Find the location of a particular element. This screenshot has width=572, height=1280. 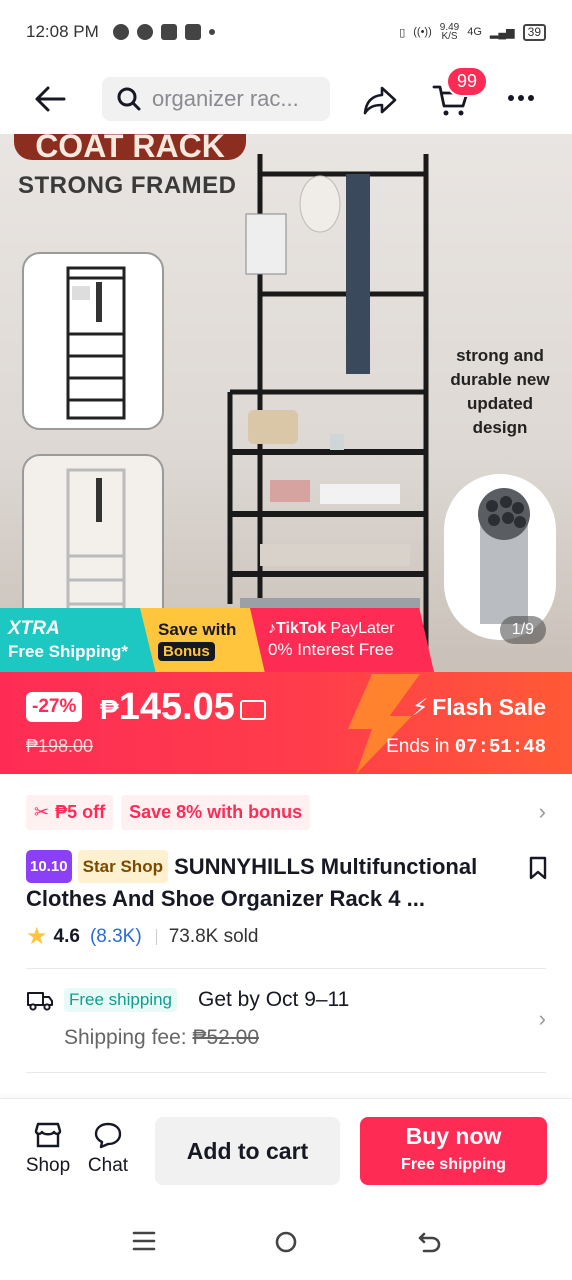

flash-sale-text: Flash Sale is located at coordinates (489, 707).